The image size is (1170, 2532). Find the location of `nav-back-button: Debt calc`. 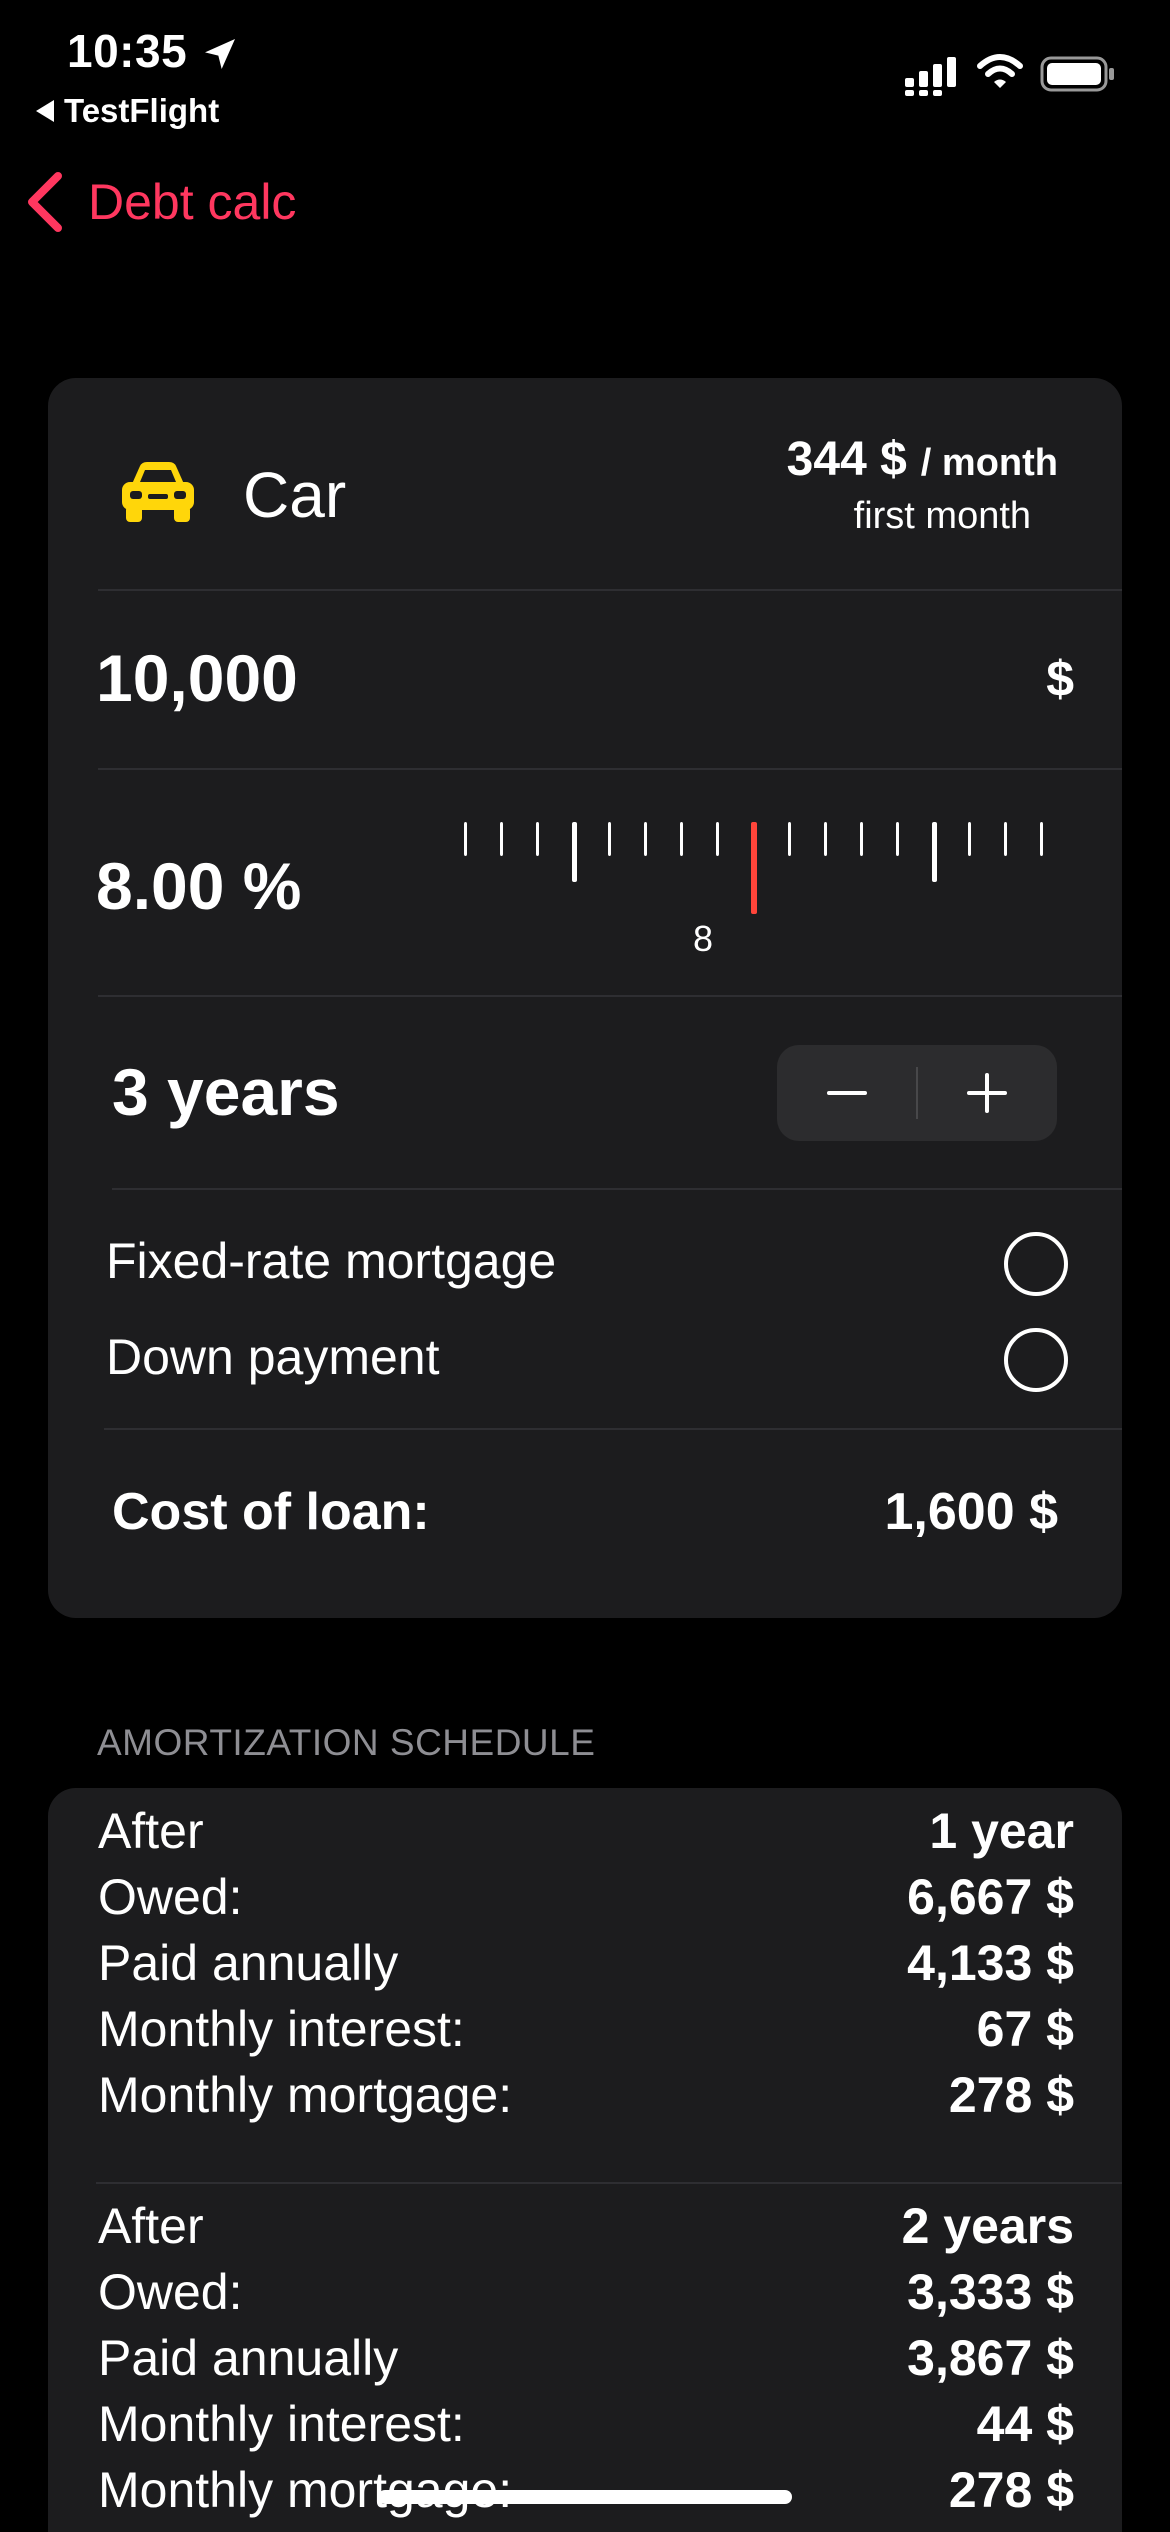

nav-back-button: Debt calc is located at coordinates (160, 202).